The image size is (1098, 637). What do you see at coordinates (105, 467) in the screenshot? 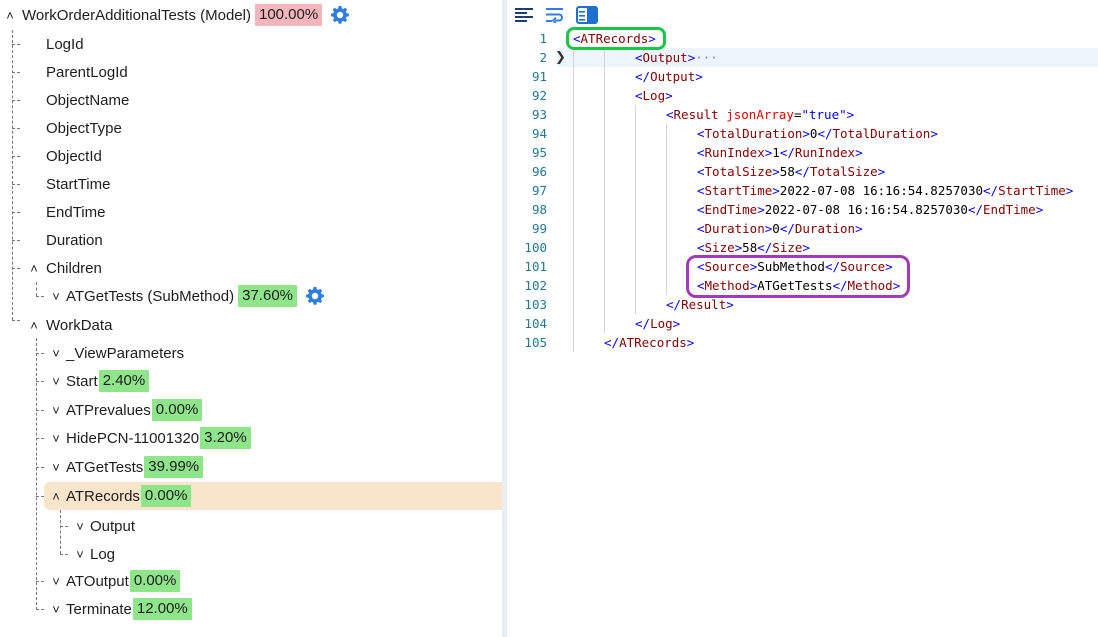
I see `item-label: ATGetTests` at bounding box center [105, 467].